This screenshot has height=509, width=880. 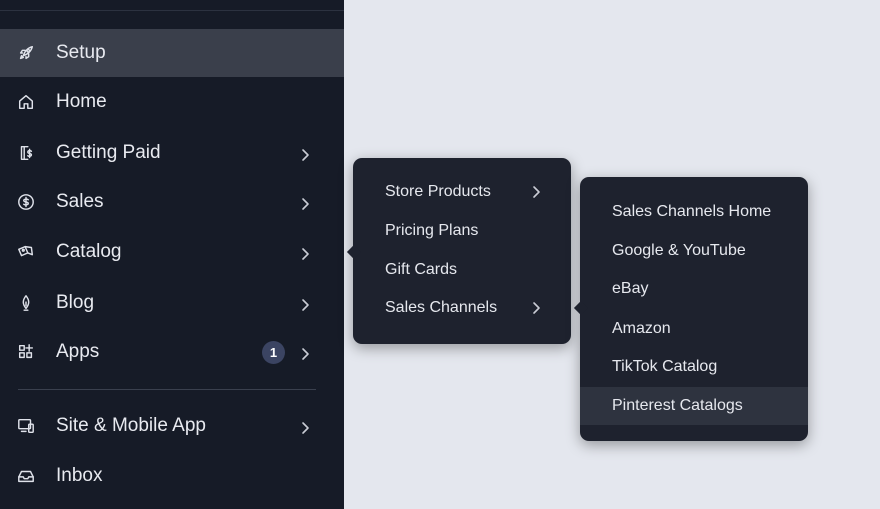 I want to click on menu-item-label: eBay, so click(x=630, y=288).